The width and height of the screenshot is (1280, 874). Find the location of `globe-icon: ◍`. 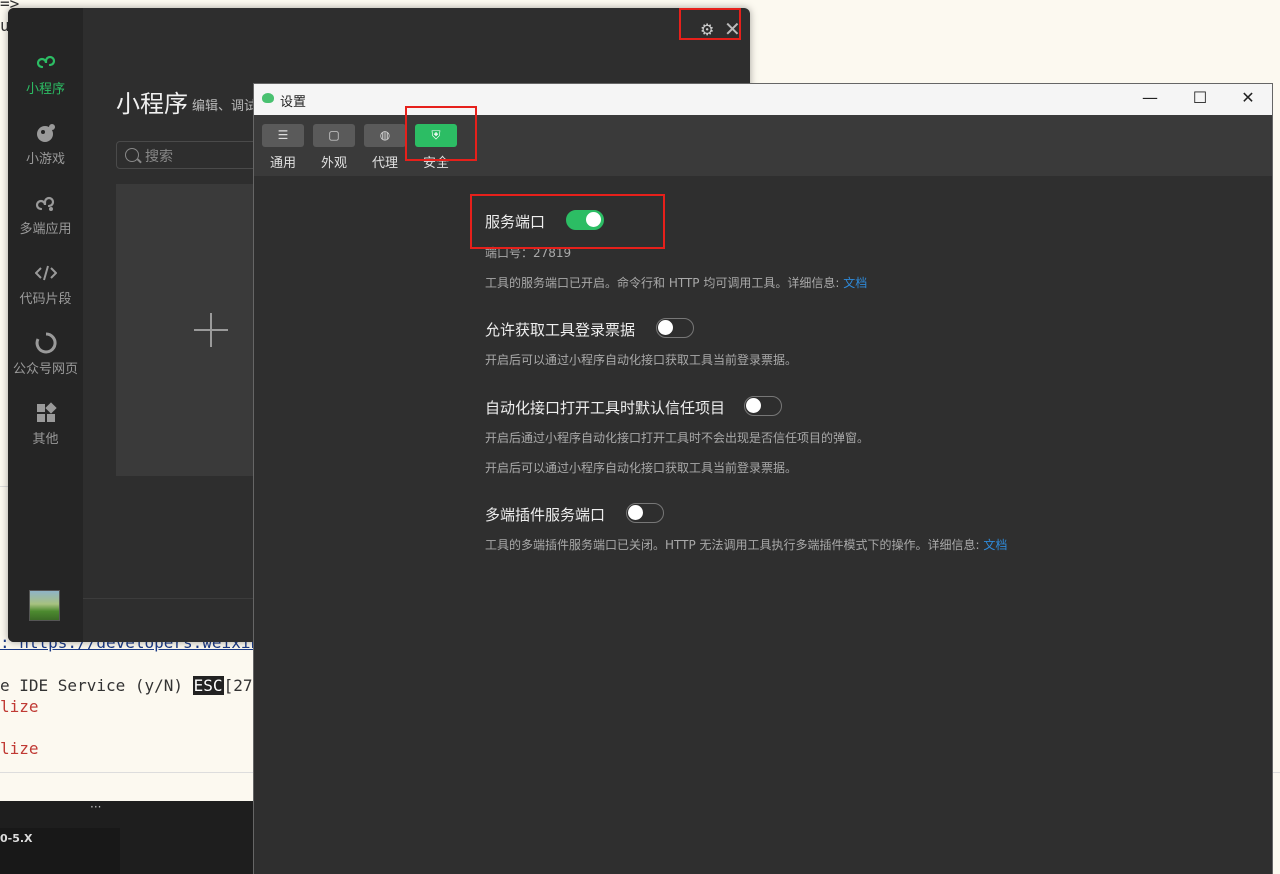

globe-icon: ◍ is located at coordinates (385, 135).